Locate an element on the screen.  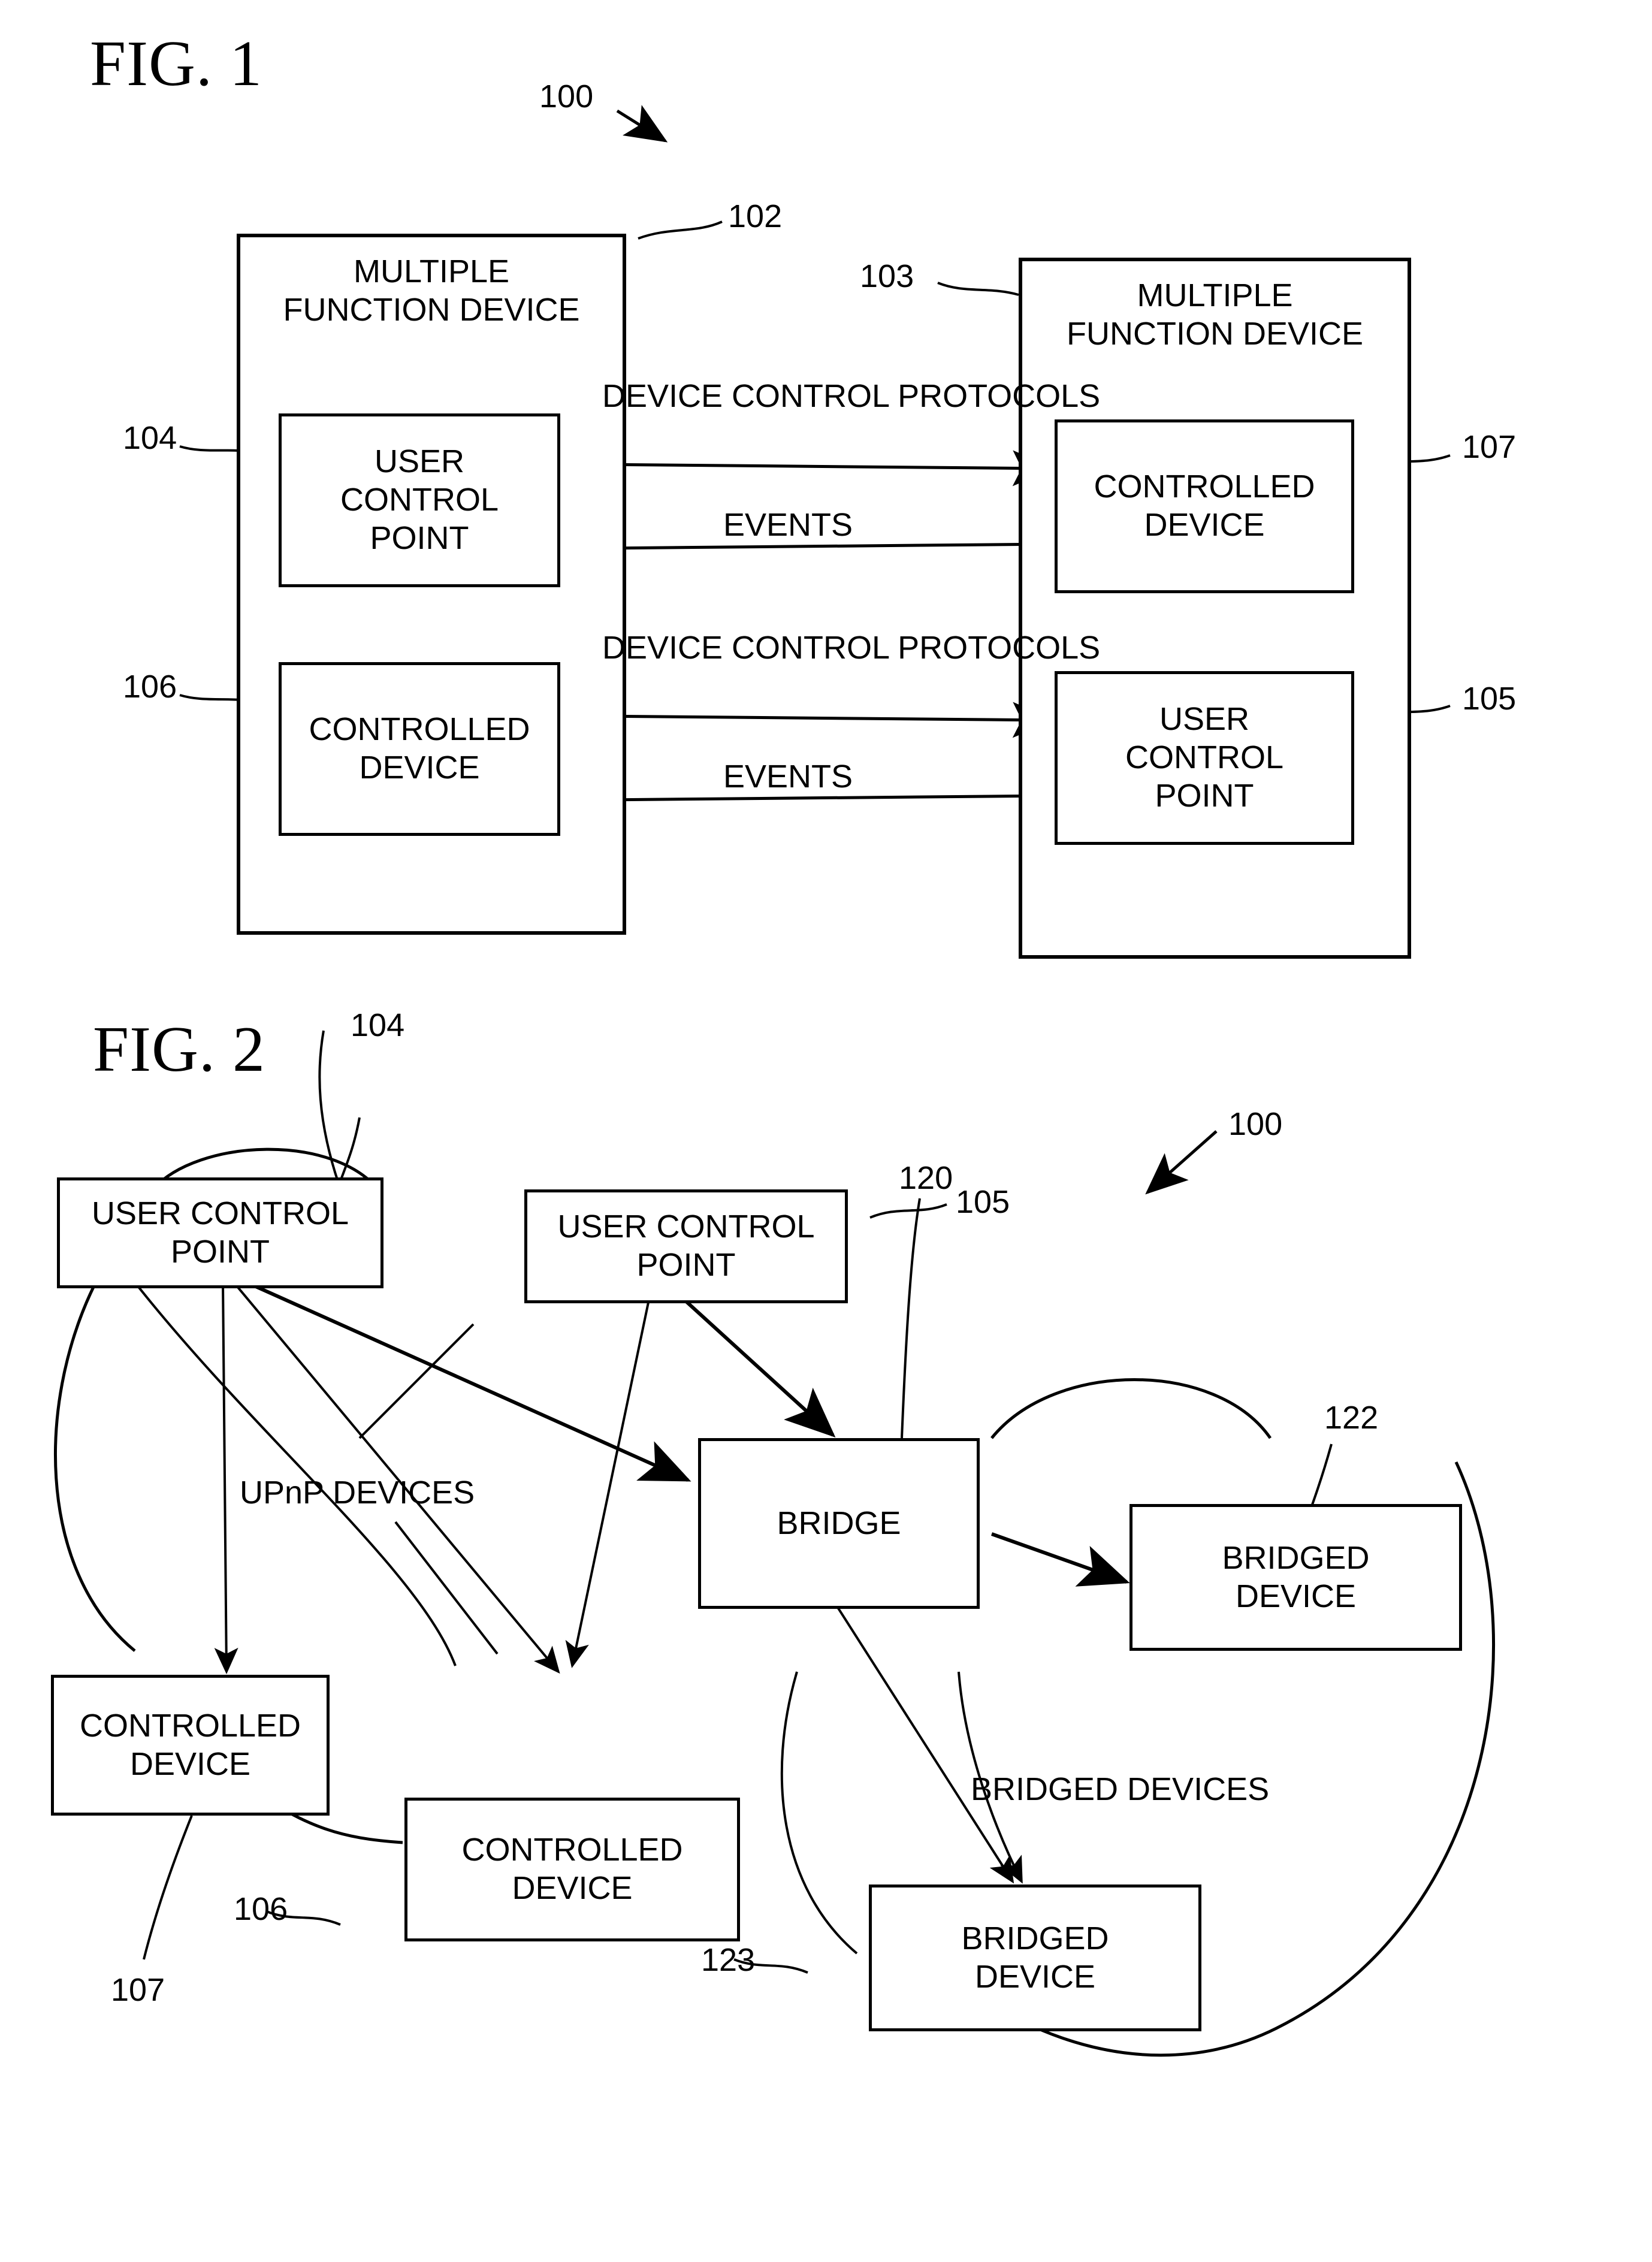
fig2-ucp2-label: USER CONTROL POINT is located at coordinates (686, 1246).